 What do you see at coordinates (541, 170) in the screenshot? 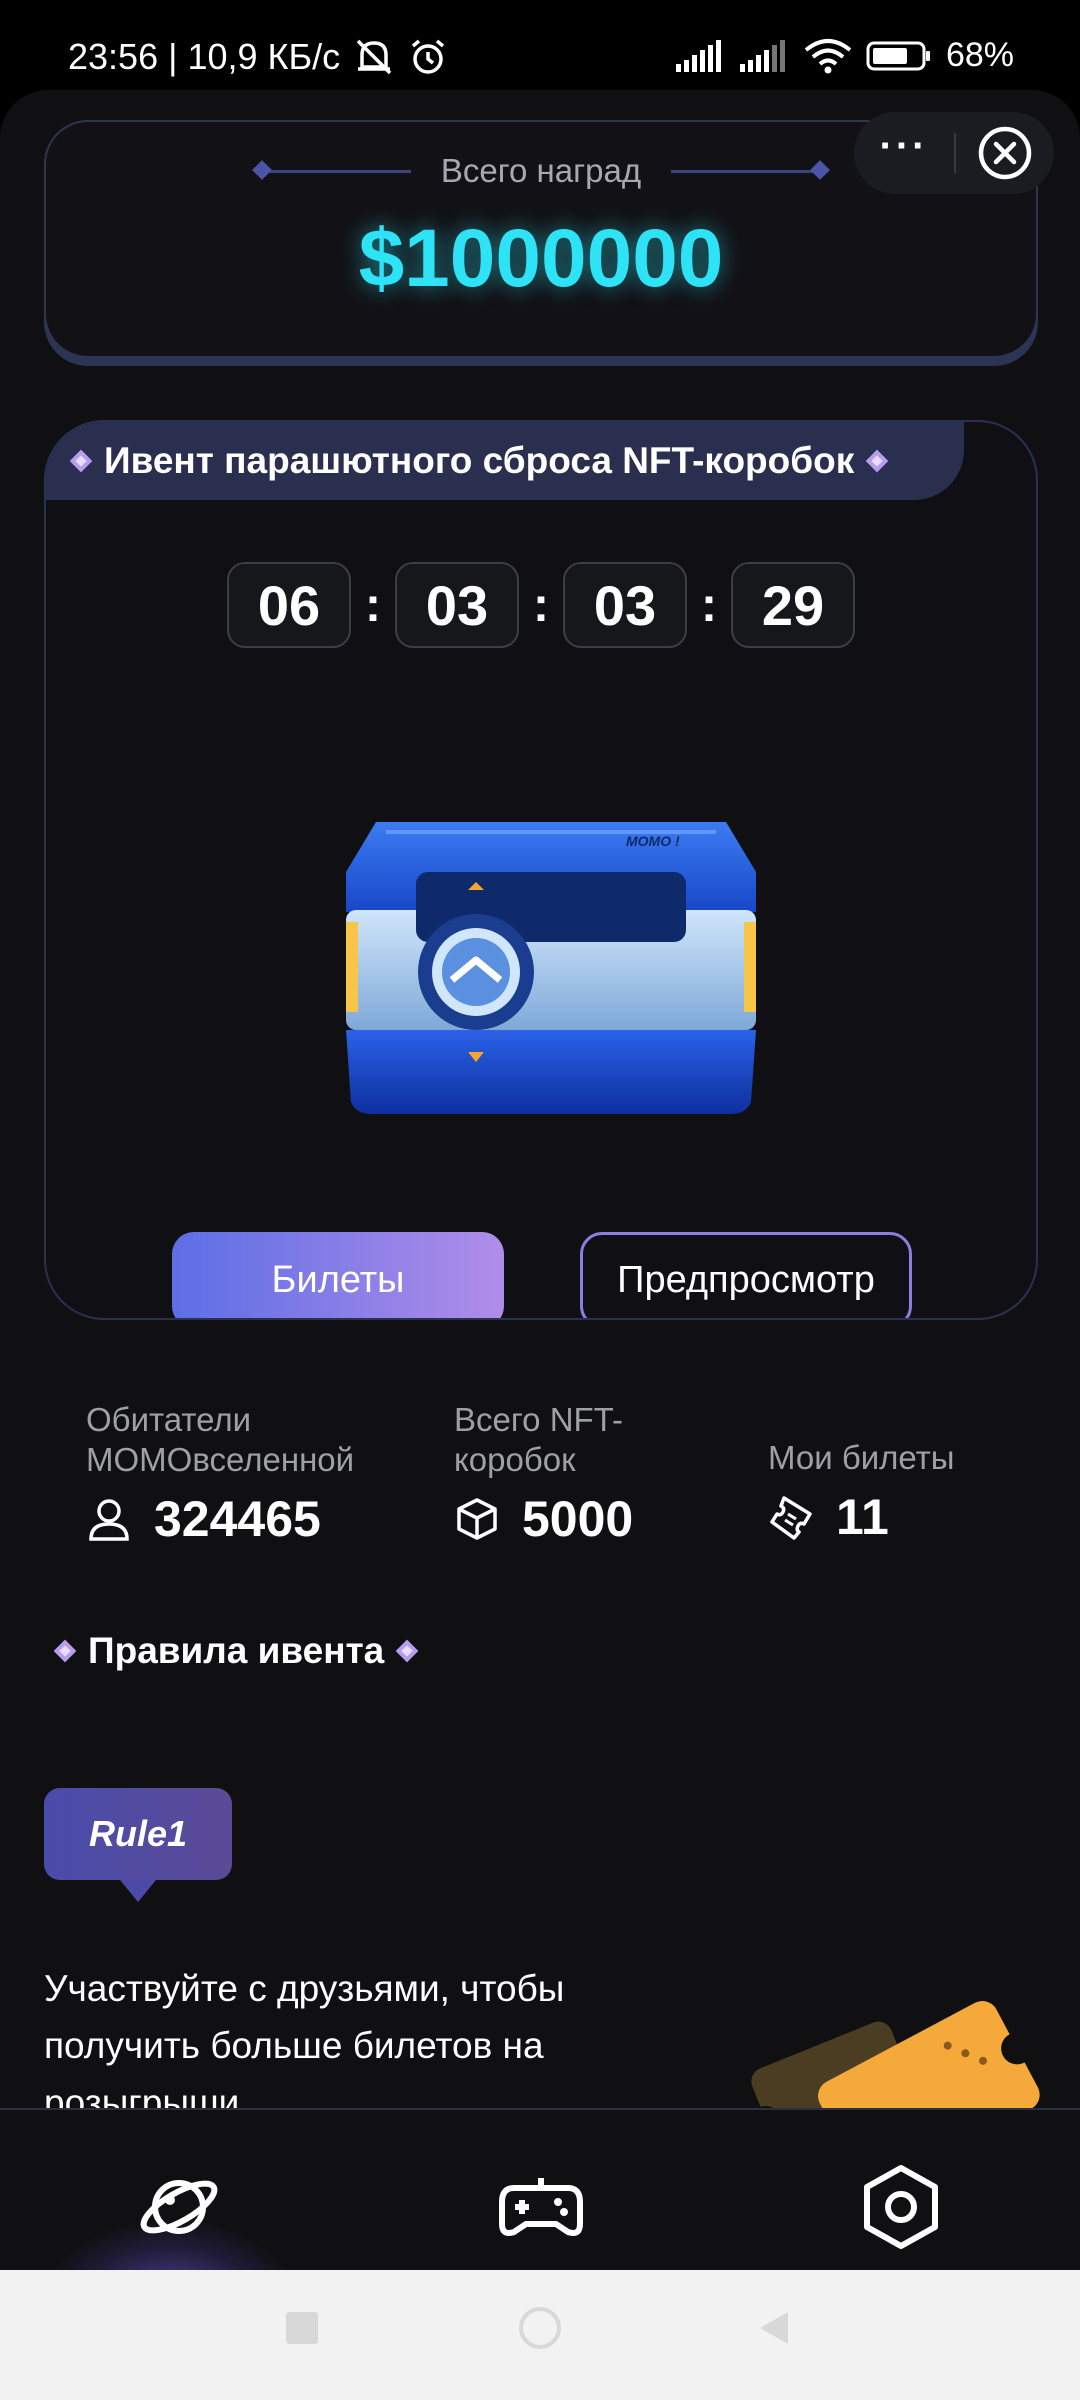
I see `prize-label: Всего наград` at bounding box center [541, 170].